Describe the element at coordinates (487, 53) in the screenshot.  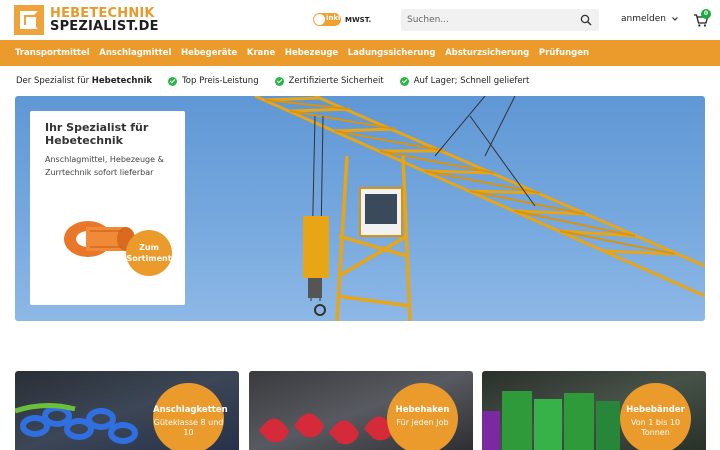
I see `nav-item-absturzsicherung: Absturzsicherung` at that location.